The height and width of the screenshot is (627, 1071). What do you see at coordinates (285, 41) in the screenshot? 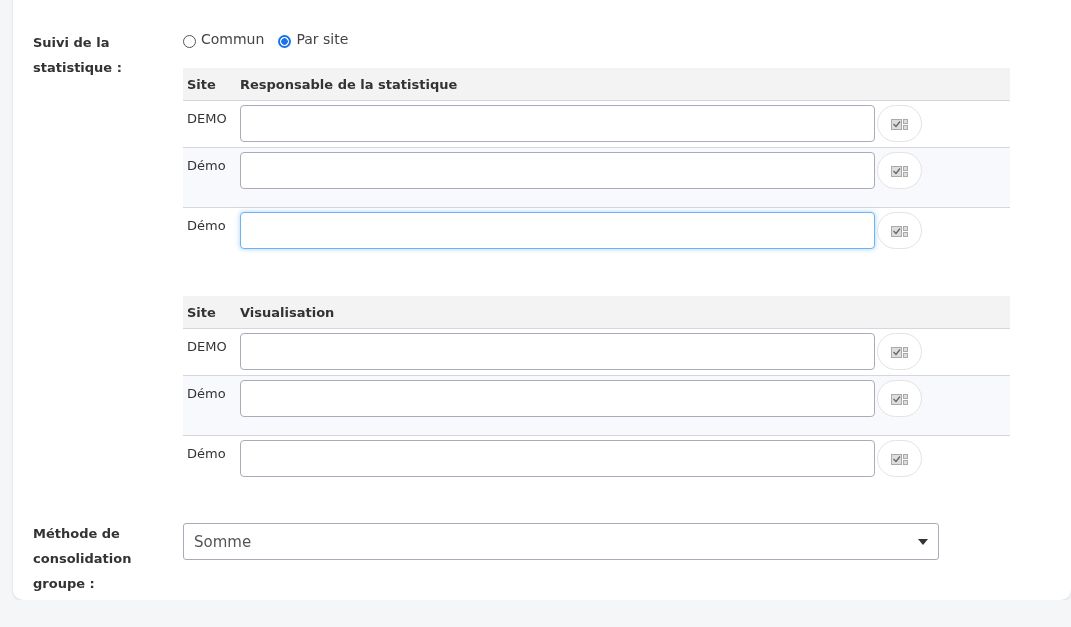
I see `radio-button` at bounding box center [285, 41].